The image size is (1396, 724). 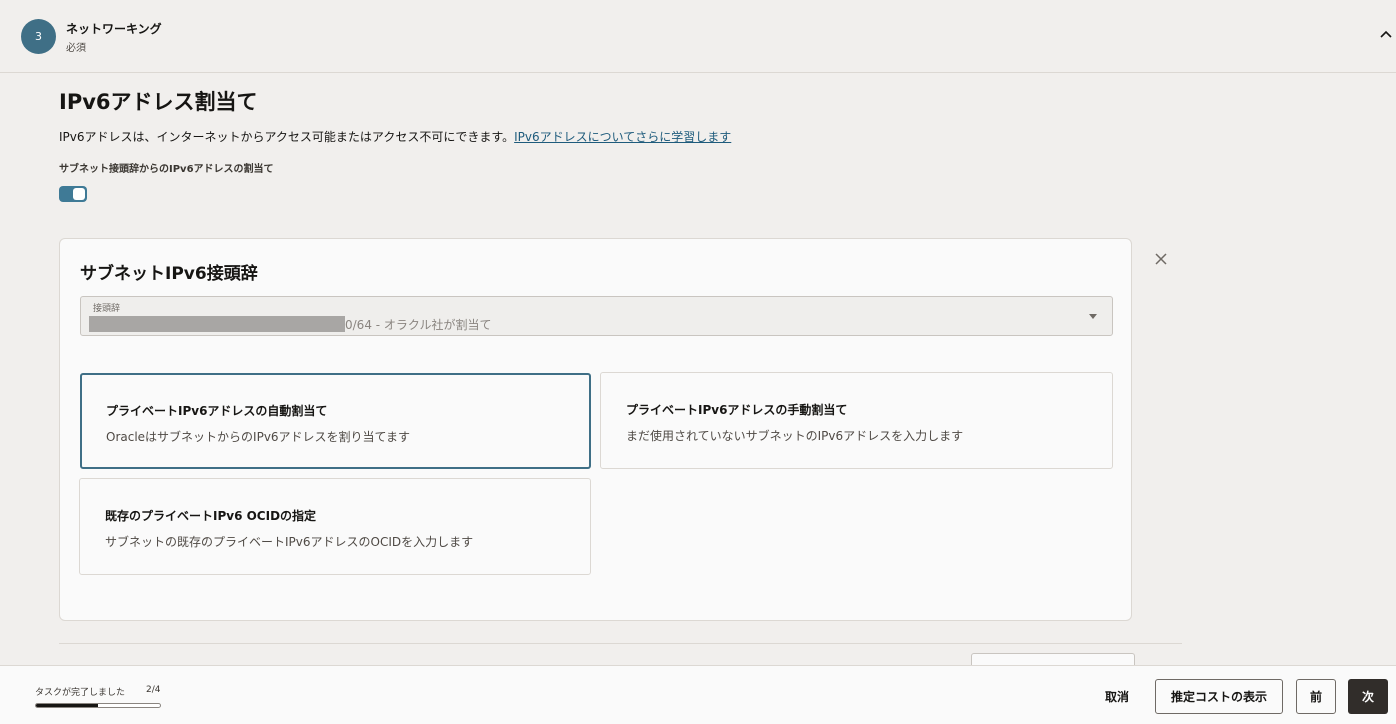 What do you see at coordinates (76, 48) in the screenshot?
I see `step-required-label: 必須` at bounding box center [76, 48].